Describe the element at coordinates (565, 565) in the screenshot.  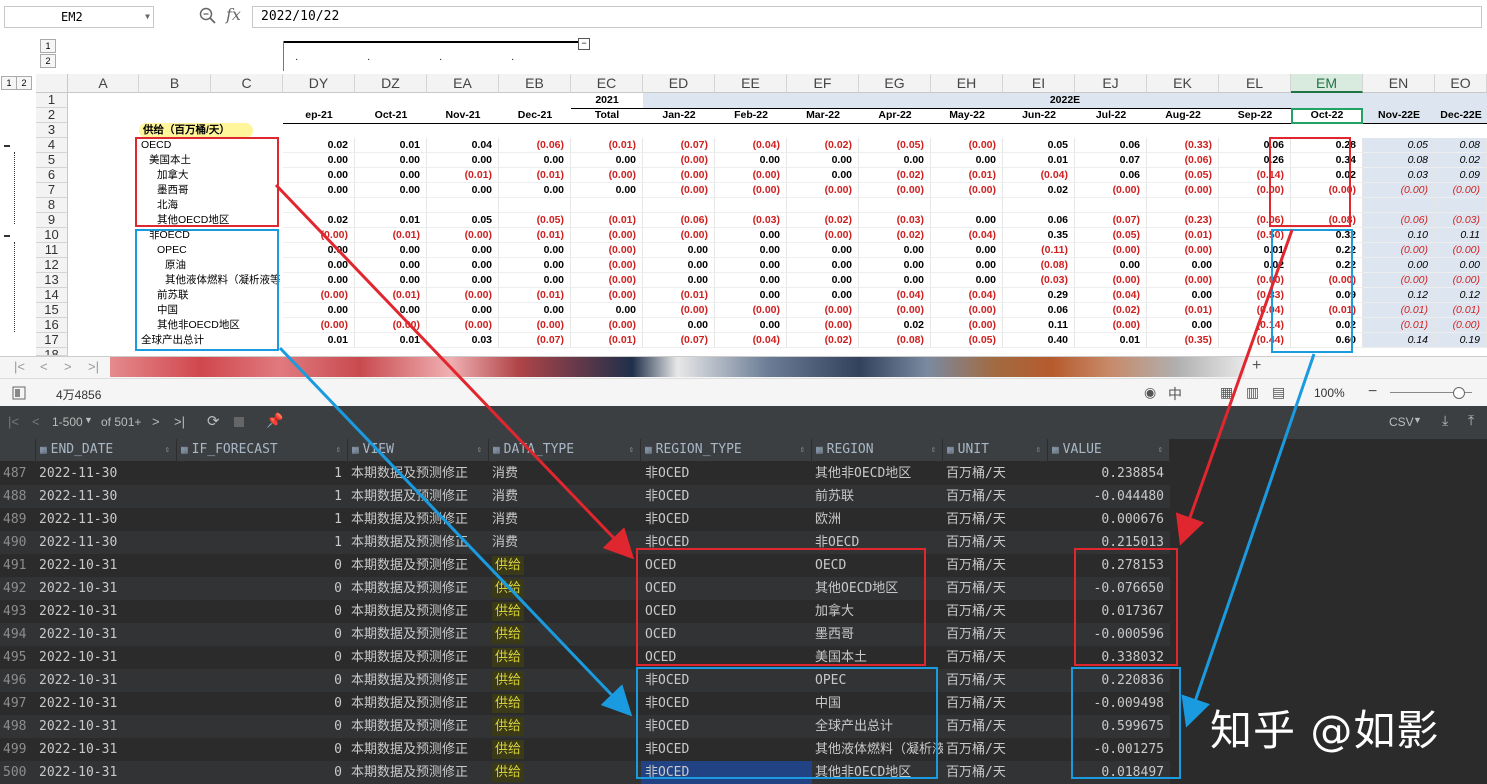
I see `db-cell-data-type: 供给` at that location.